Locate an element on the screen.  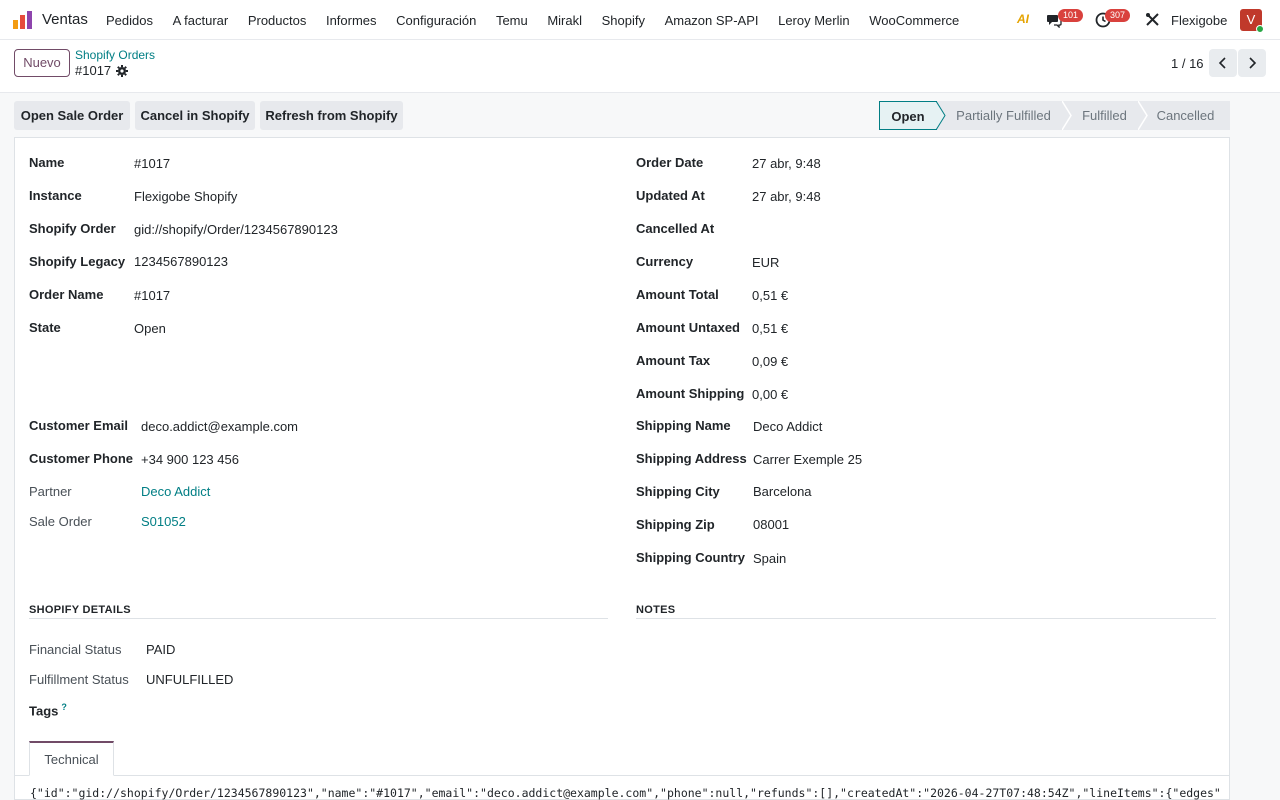
field-label-shipping-country: Shipping Country is located at coordinates (691, 557).